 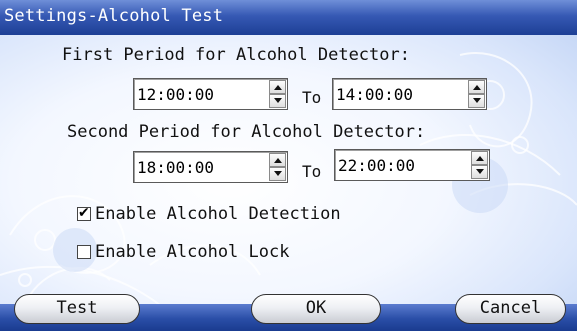 I want to click on enable-alcohol-lock-label: Enable Alcohol Lock, so click(x=192, y=252).